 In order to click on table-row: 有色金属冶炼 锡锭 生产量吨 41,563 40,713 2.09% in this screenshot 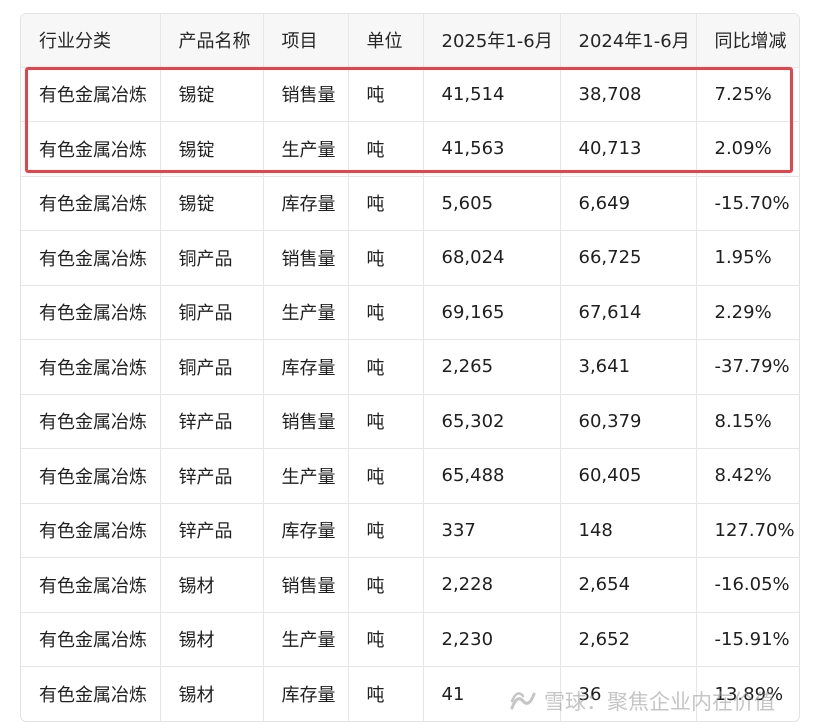, I will do `click(410, 149)`.